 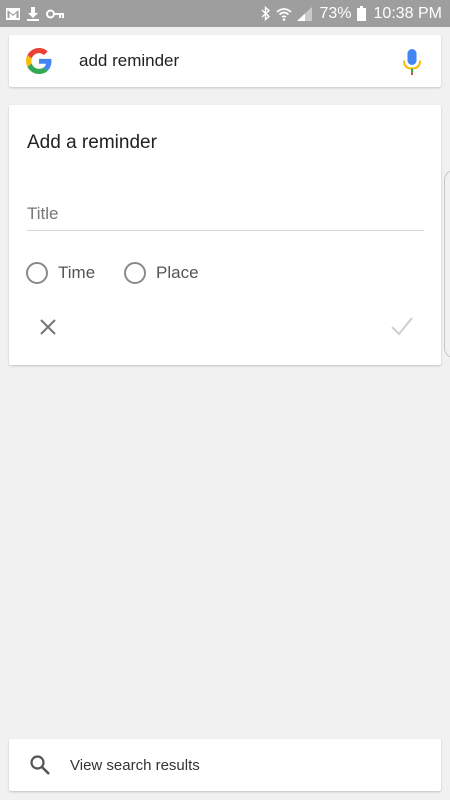 I want to click on time-radio, so click(x=37, y=273).